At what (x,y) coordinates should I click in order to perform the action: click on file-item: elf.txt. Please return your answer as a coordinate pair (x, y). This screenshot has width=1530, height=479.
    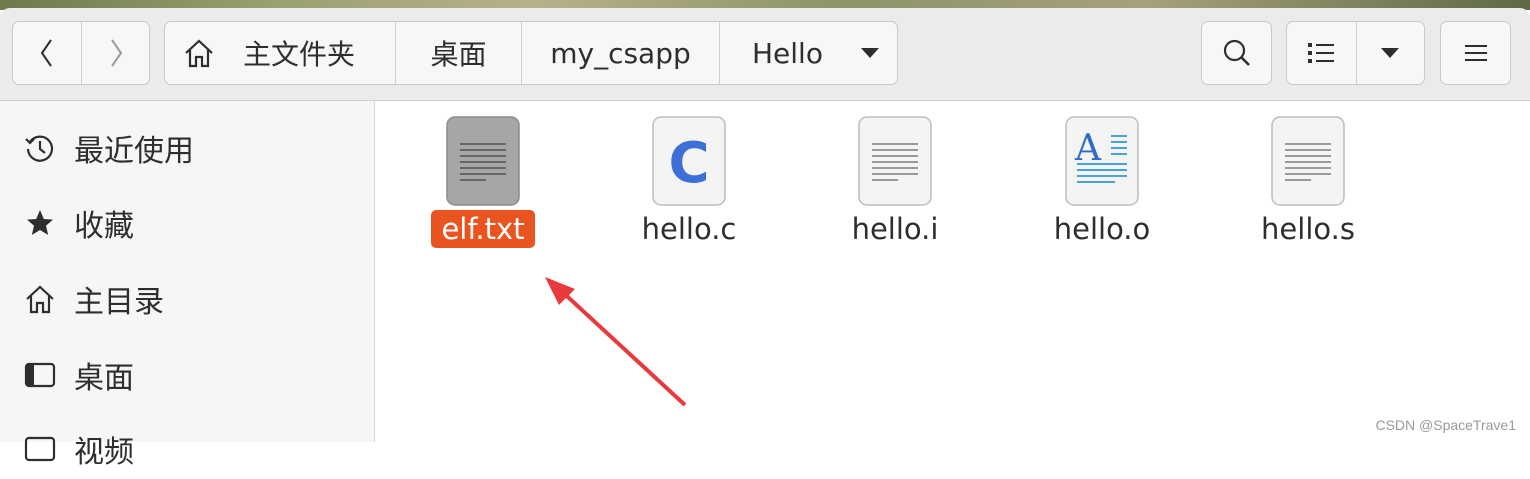
    Looking at the image, I should click on (483, 186).